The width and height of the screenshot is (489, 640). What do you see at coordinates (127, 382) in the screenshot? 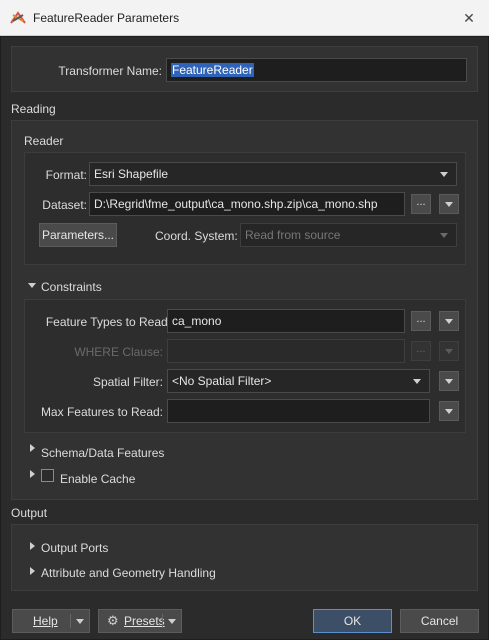
I see `spatial-filter-label: Spatial Filter:` at bounding box center [127, 382].